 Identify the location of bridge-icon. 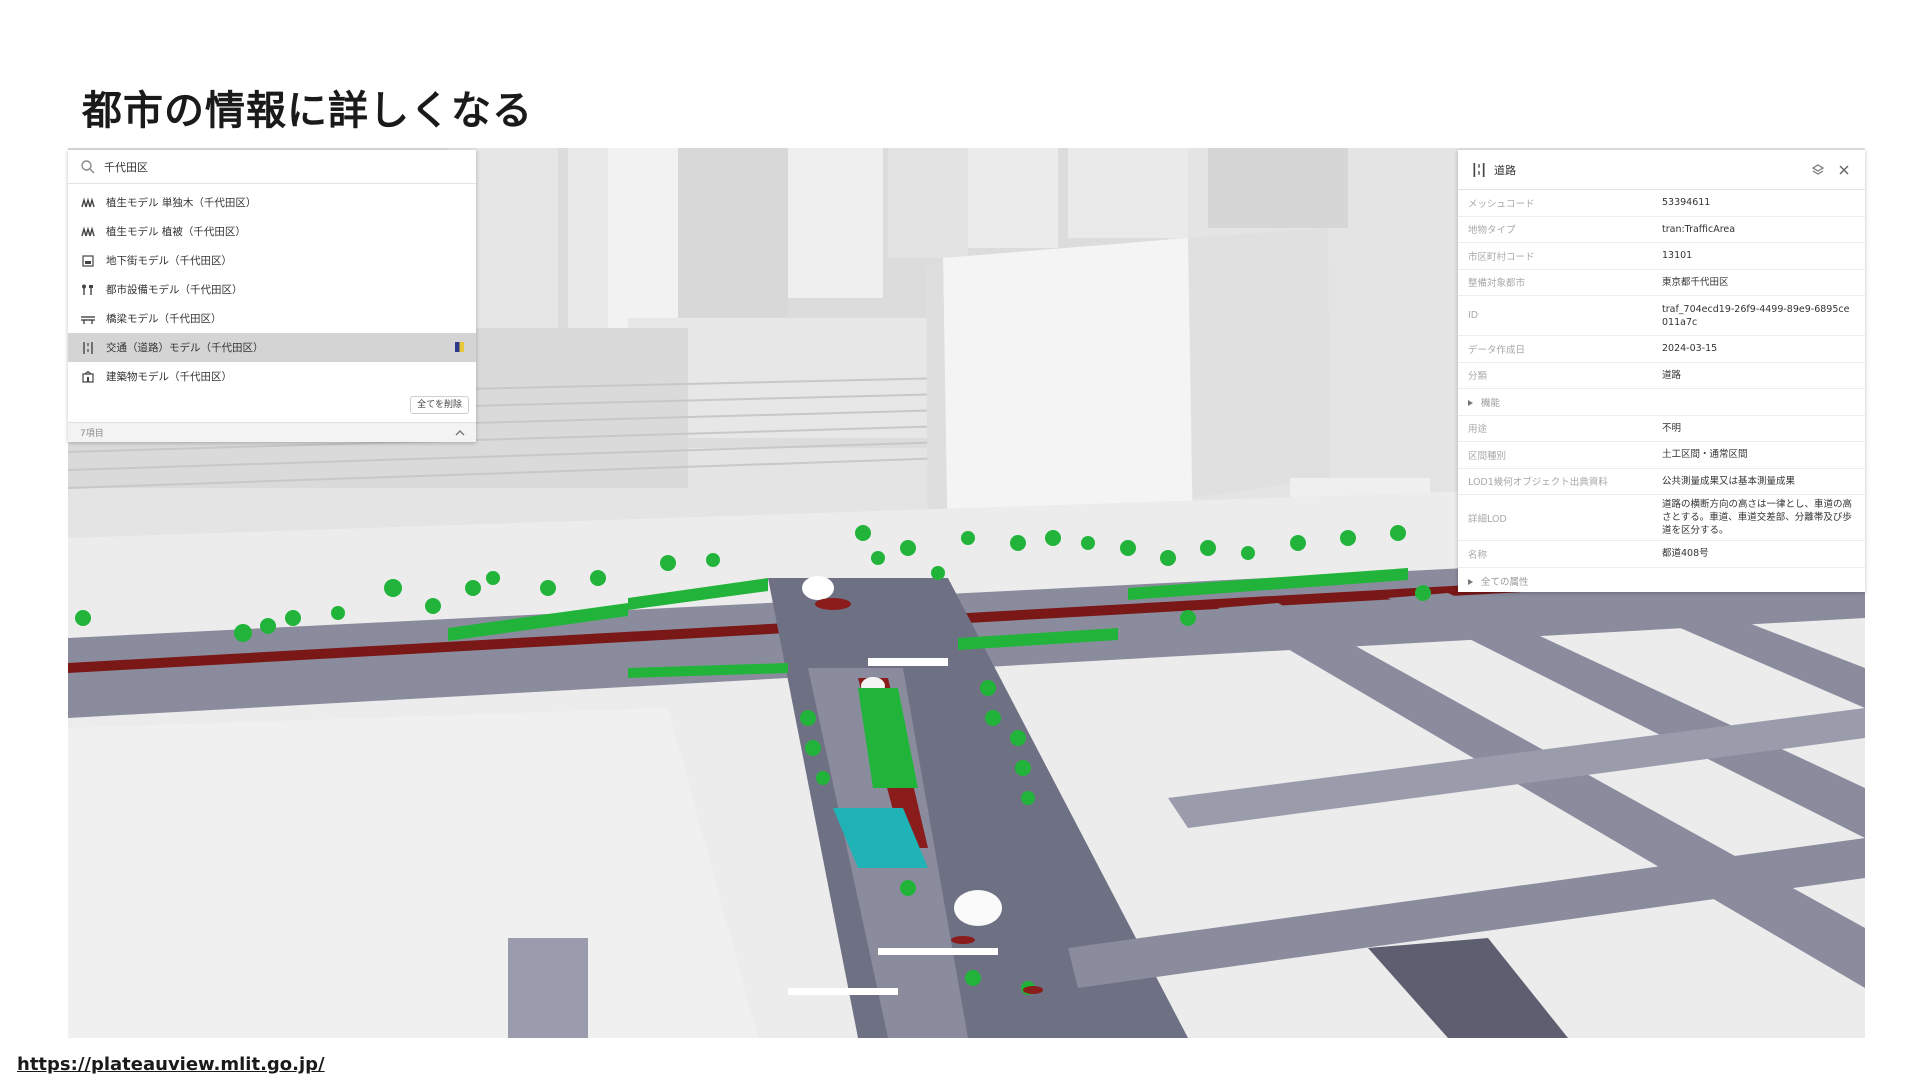
(88, 319).